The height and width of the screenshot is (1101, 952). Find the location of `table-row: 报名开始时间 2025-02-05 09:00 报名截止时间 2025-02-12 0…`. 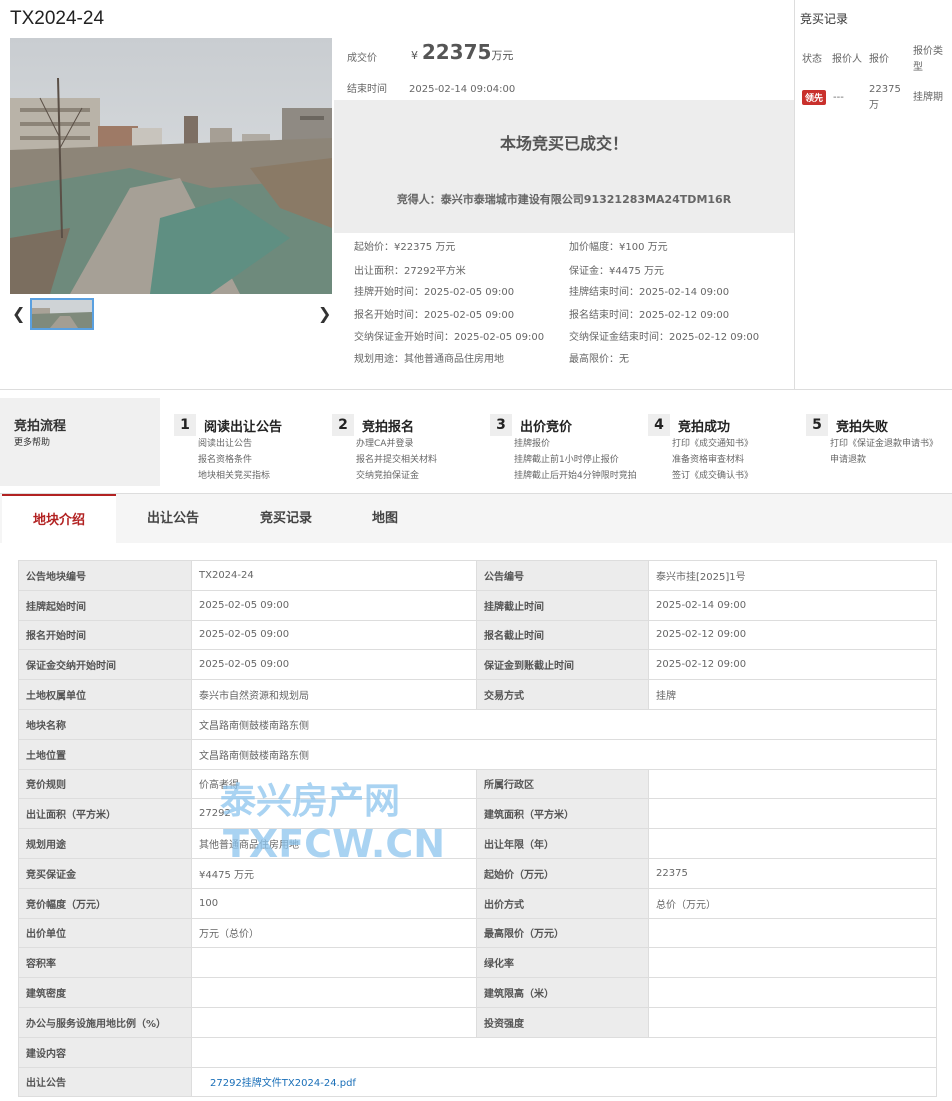

table-row: 报名开始时间 2025-02-05 09:00 报名截止时间 2025-02-12 0… is located at coordinates (477, 635).